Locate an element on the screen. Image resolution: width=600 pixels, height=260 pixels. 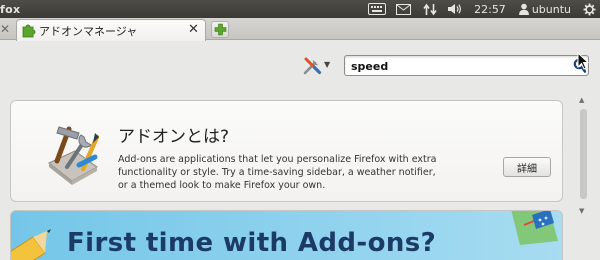
plus-icon is located at coordinates (220, 29).